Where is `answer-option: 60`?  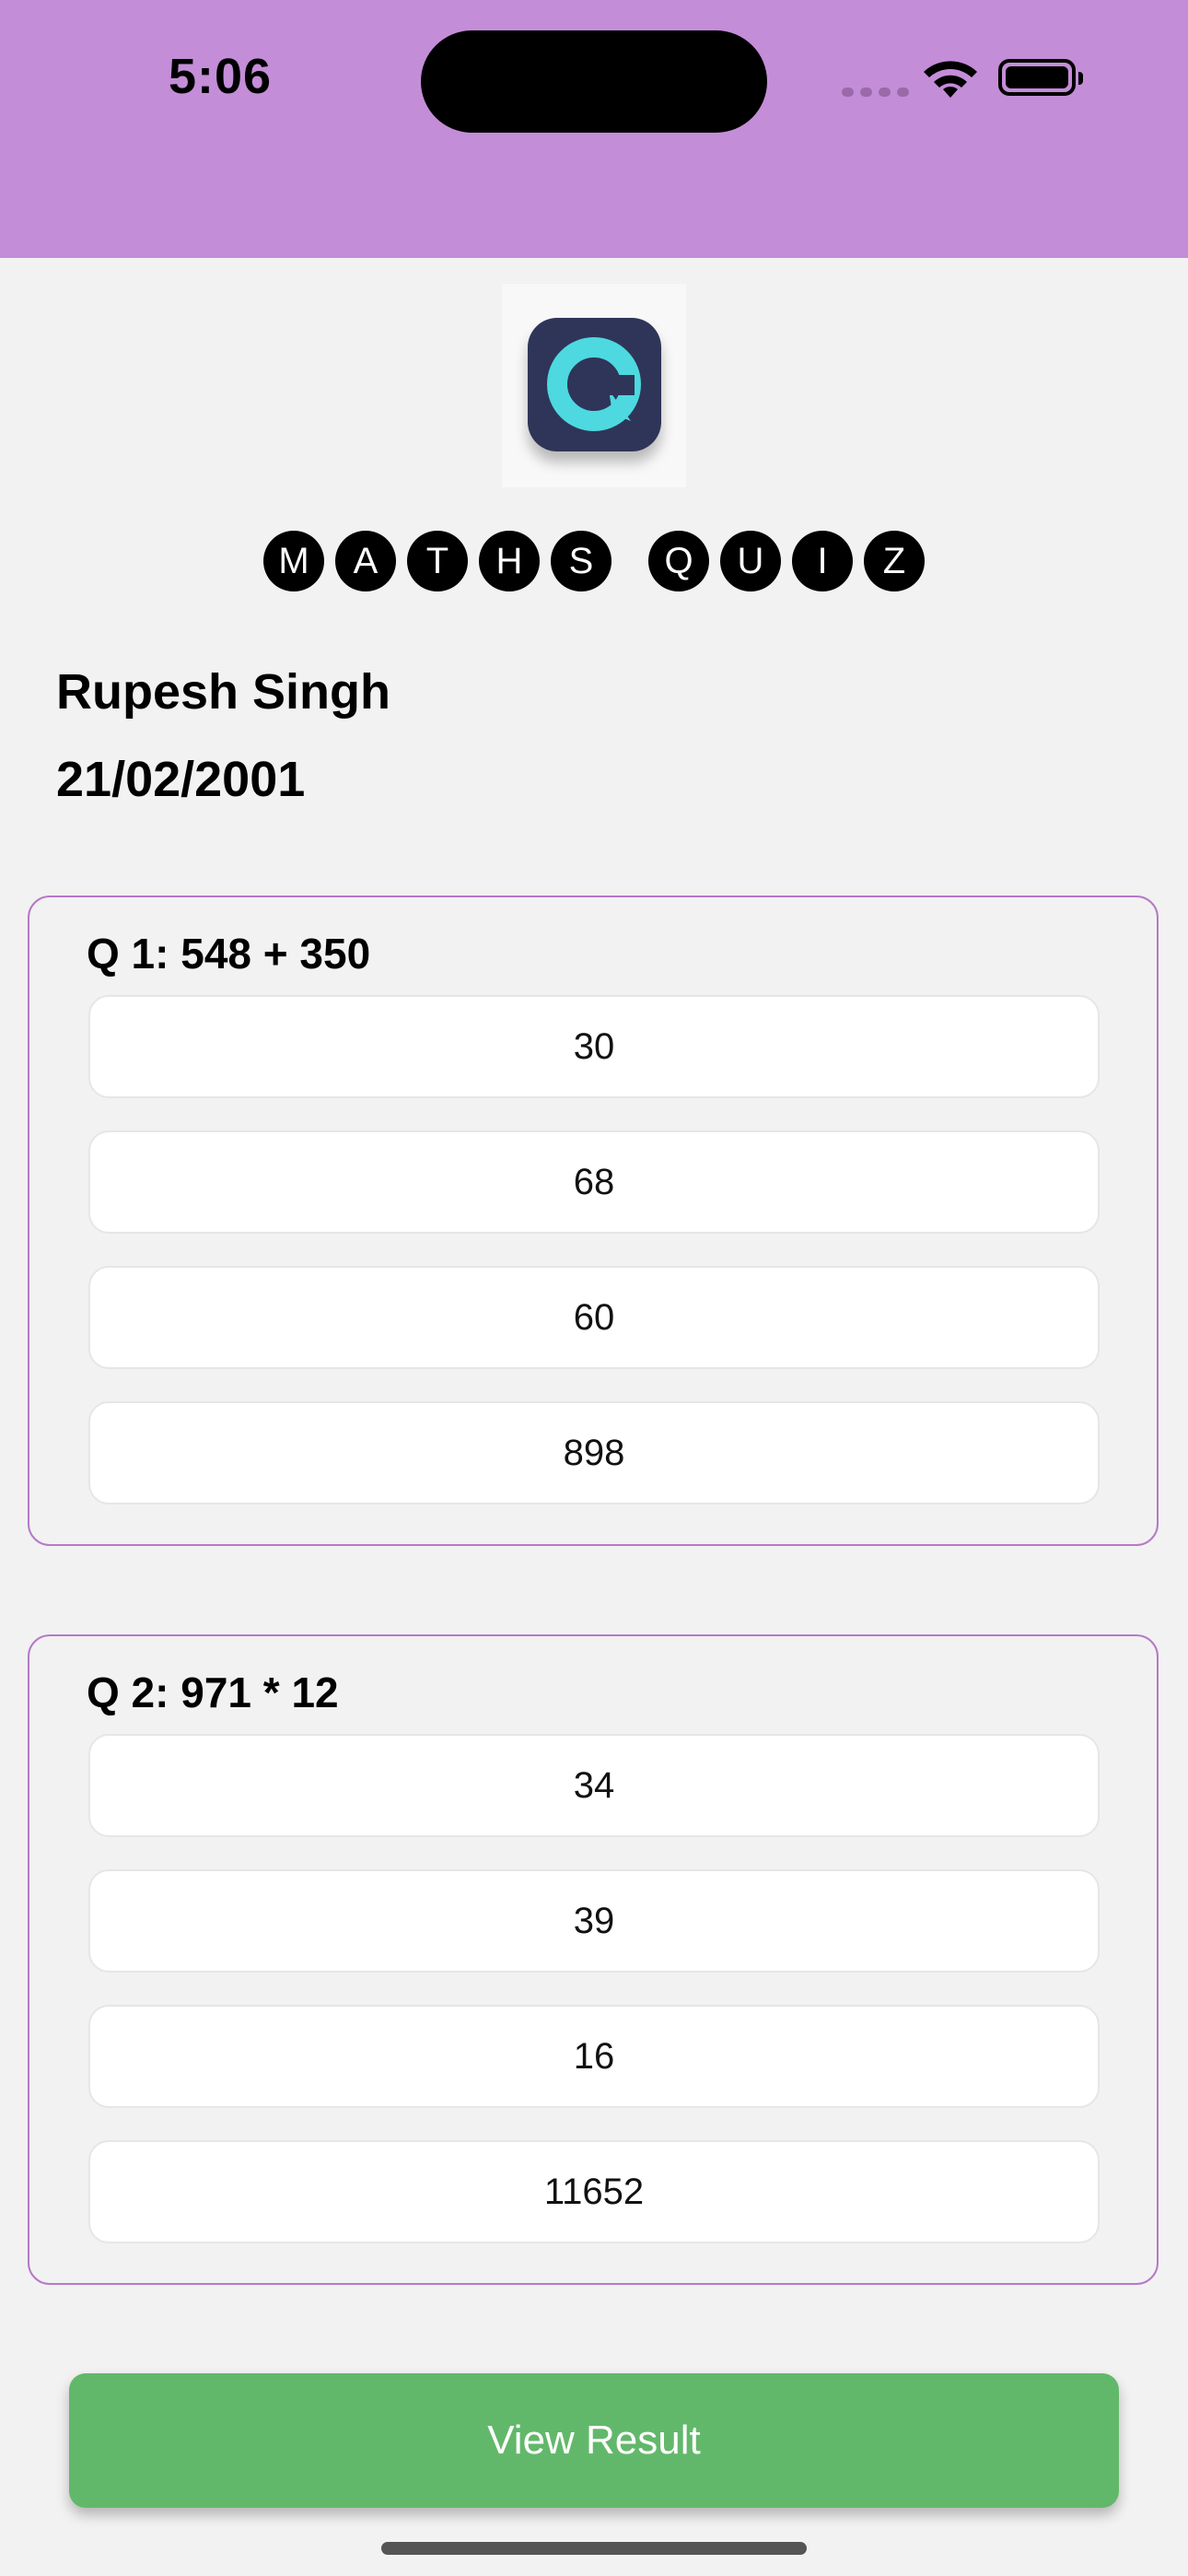 answer-option: 60 is located at coordinates (594, 1317).